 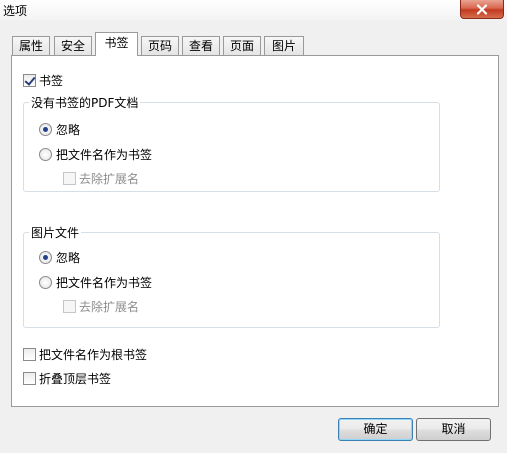 What do you see at coordinates (160, 46) in the screenshot?
I see `tab-page-numbers: 页码` at bounding box center [160, 46].